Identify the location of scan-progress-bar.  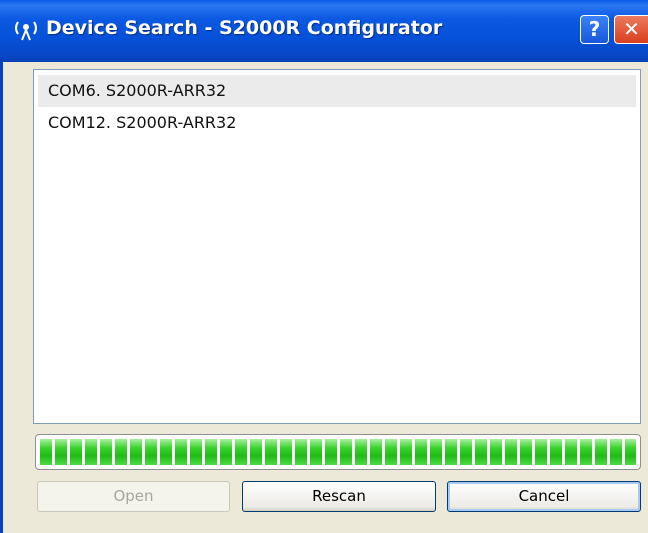
(338, 452).